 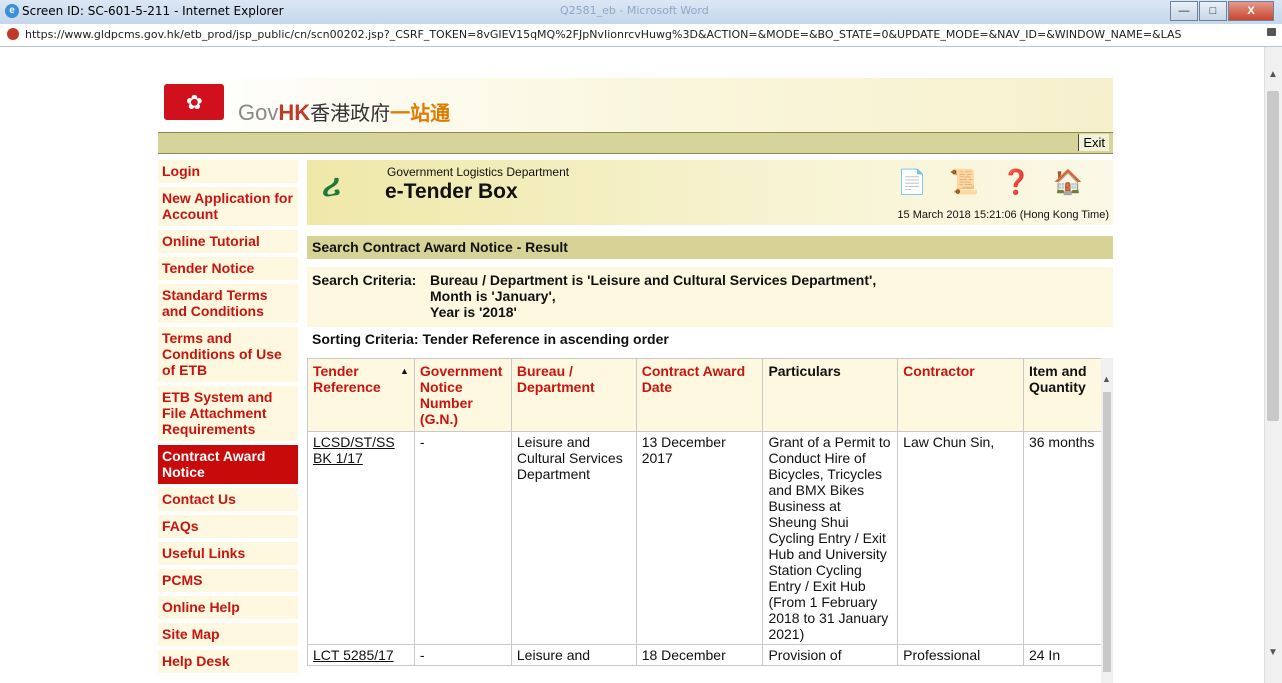 I want to click on column-header-gn: Government Notice Number (G.N.), so click(x=462, y=395).